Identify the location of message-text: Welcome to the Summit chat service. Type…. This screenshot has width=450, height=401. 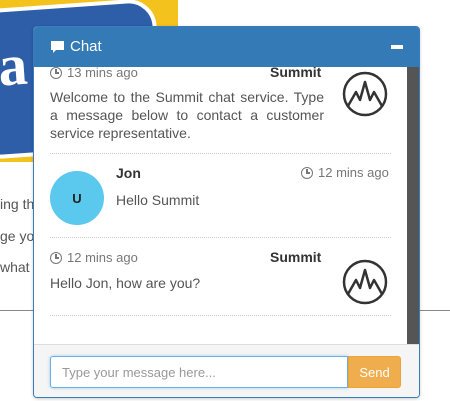
(187, 115).